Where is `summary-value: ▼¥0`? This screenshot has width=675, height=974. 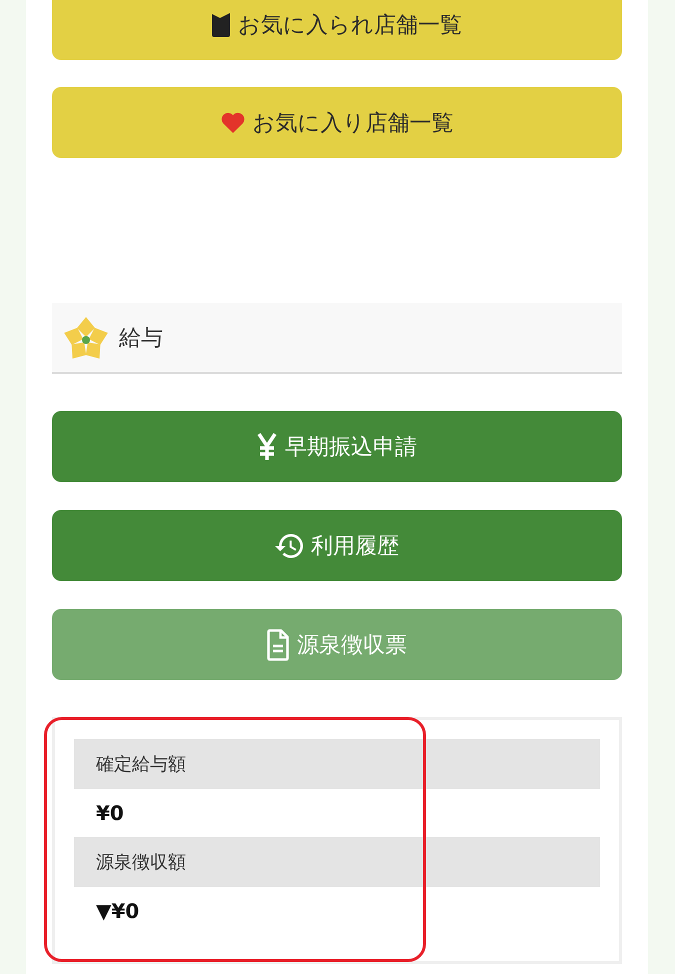 summary-value: ▼¥0 is located at coordinates (117, 911).